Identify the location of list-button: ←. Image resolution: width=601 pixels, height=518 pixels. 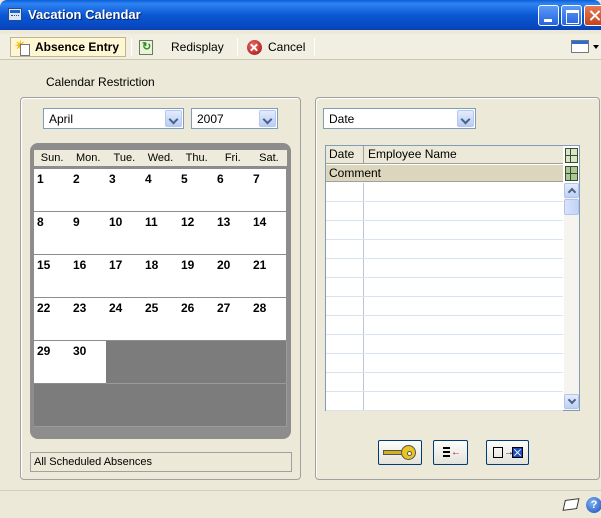
(450, 452).